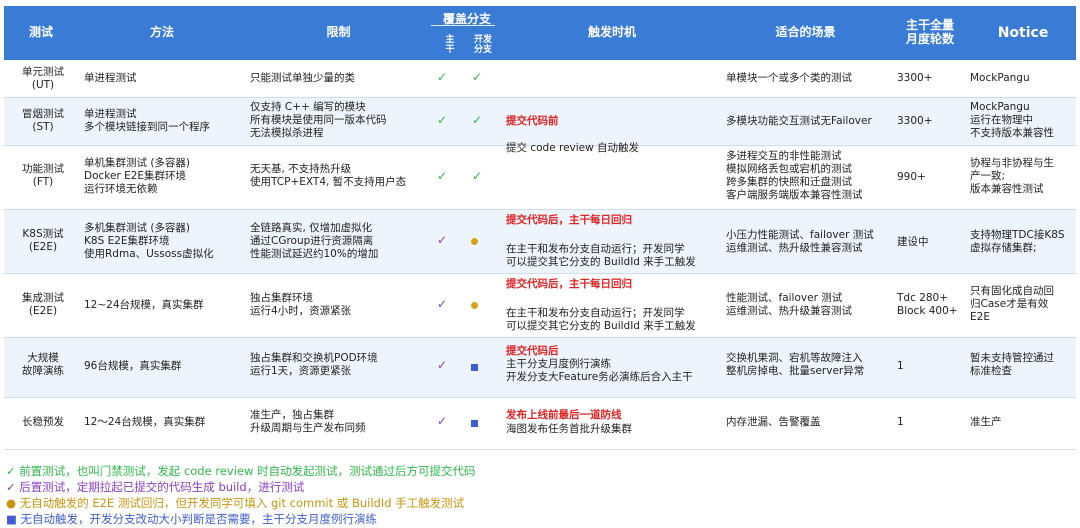  I want to click on test-name: 长稳预发, so click(43, 422).